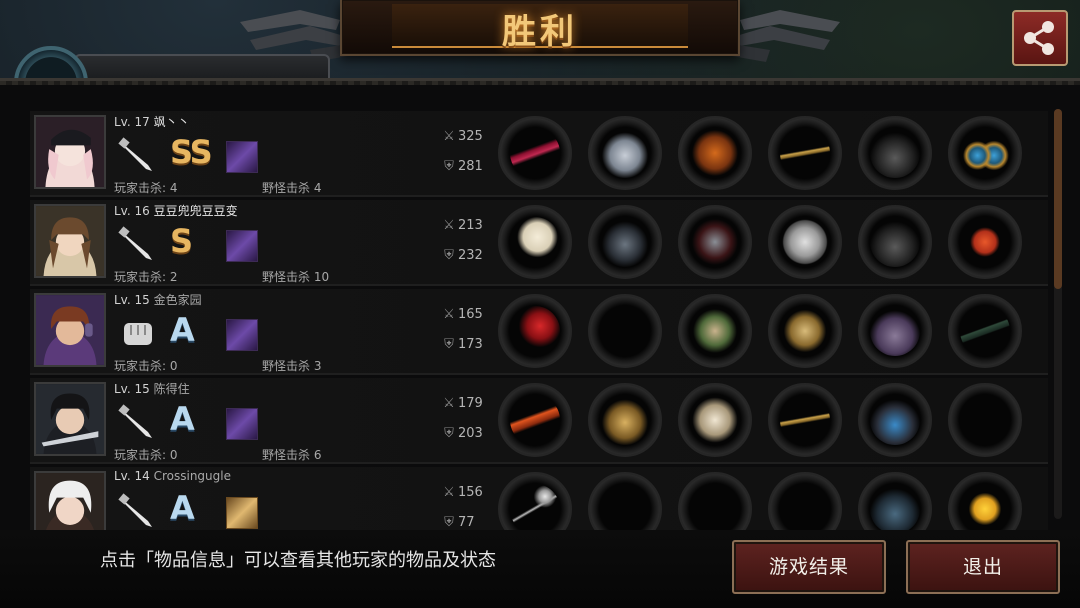 The image size is (1080, 608). What do you see at coordinates (181, 241) in the screenshot?
I see `rank-badge: S` at bounding box center [181, 241].